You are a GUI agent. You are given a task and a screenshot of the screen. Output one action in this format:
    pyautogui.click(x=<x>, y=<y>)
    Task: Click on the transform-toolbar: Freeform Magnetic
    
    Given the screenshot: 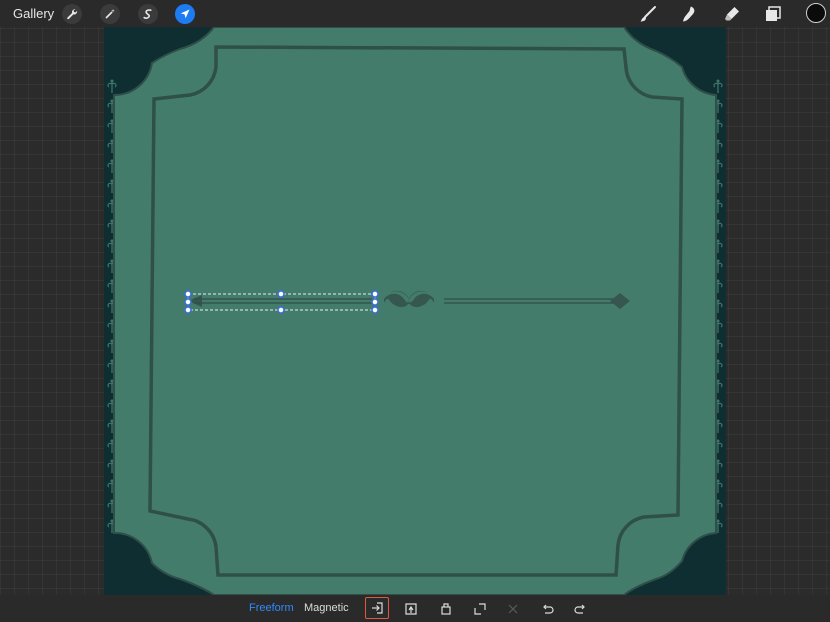 What is the action you would take?
    pyautogui.click(x=415, y=608)
    